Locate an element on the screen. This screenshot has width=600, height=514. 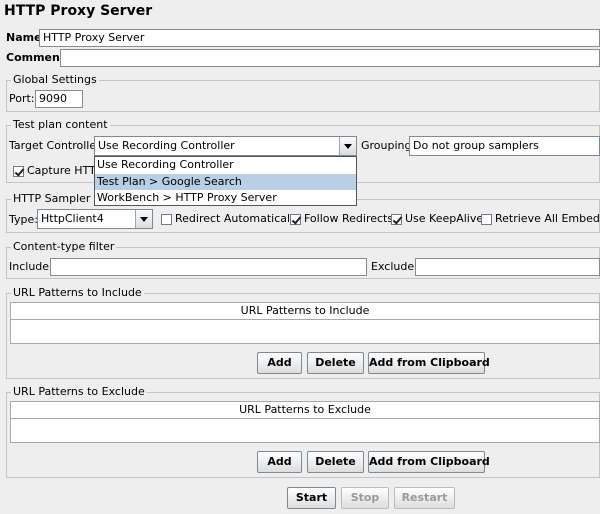
redirect-auto-label: Redirect Automatically is located at coordinates (237, 218).